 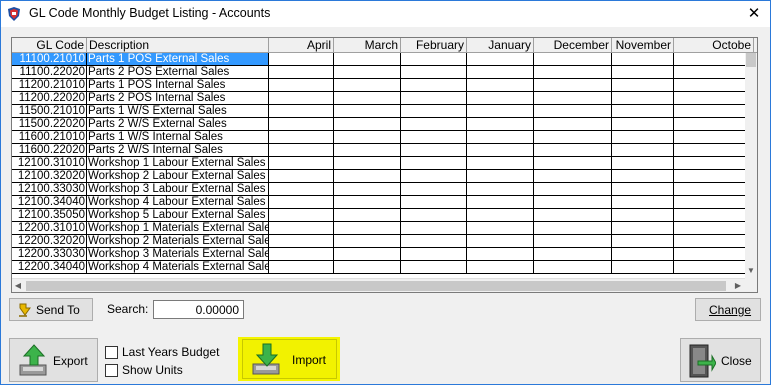 I want to click on table-row: 11100.22020 Parts 2 POS External Sales, so click(x=378, y=72).